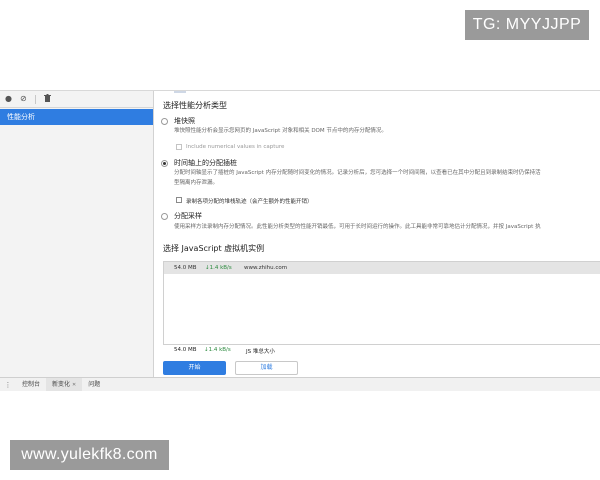 The image size is (600, 480). Describe the element at coordinates (249, 202) in the screenshot. I see `stack-traces-label: 录制各项分配的堆栈轨迹（会产生额外的性能开销）` at that location.